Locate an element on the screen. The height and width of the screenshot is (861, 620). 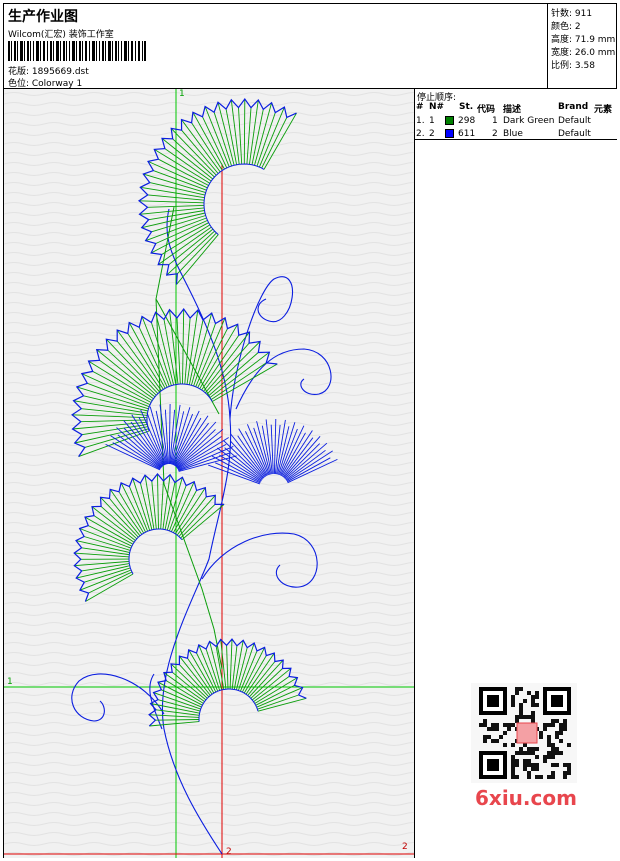
col-stitches: St. is located at coordinates (466, 107).